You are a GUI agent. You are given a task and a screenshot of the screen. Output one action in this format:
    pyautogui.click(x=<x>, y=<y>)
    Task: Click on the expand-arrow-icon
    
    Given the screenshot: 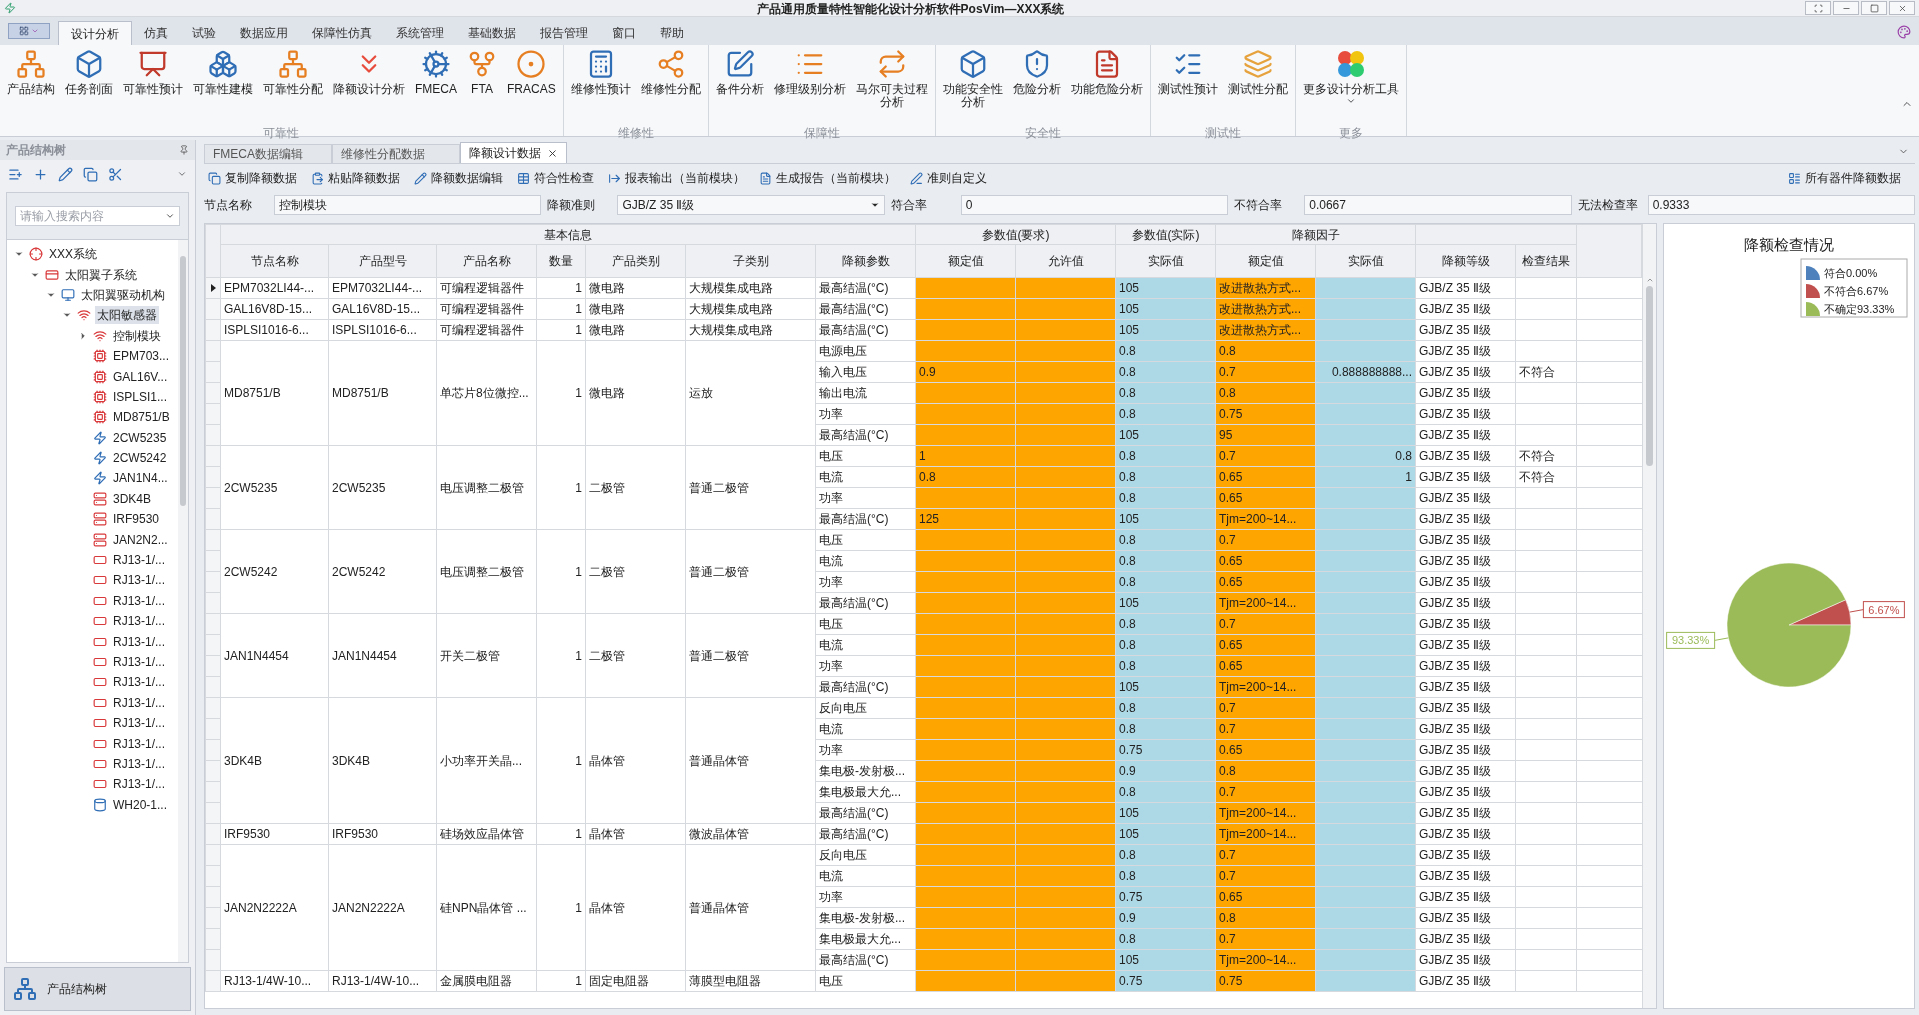 What is the action you would take?
    pyautogui.click(x=83, y=335)
    